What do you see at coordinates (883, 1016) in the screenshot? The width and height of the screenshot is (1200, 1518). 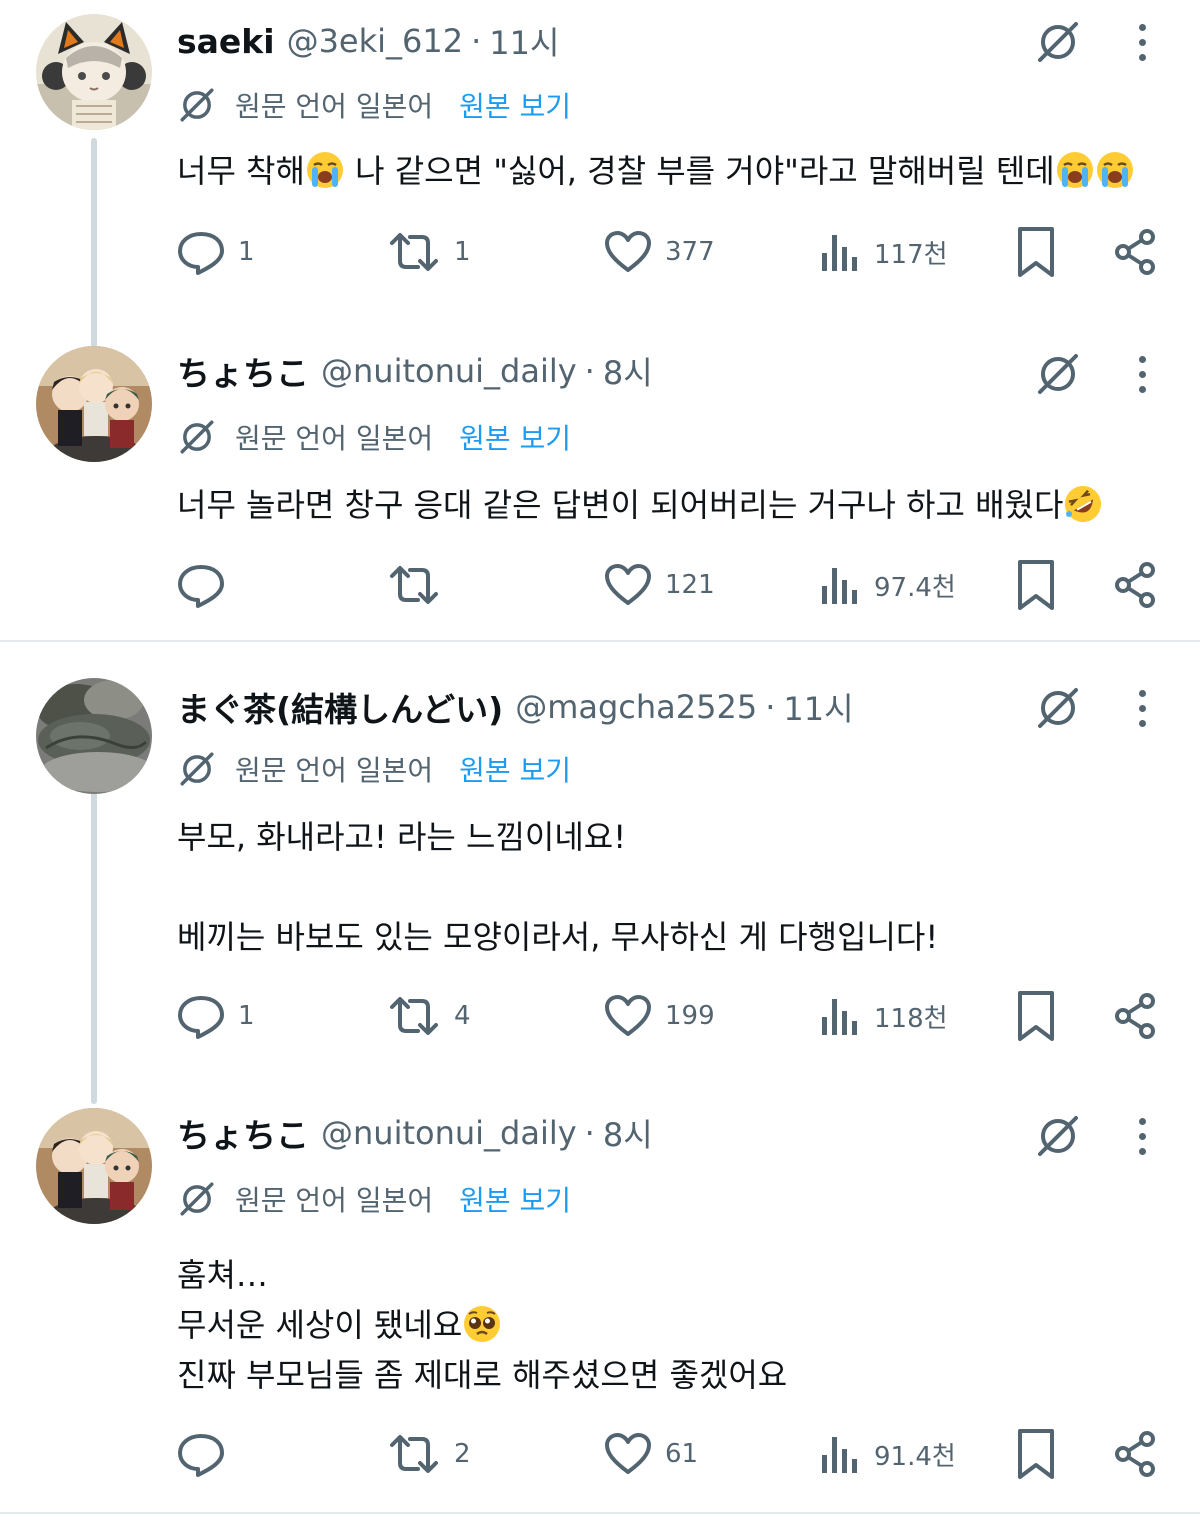 I see `views-button: 118천` at bounding box center [883, 1016].